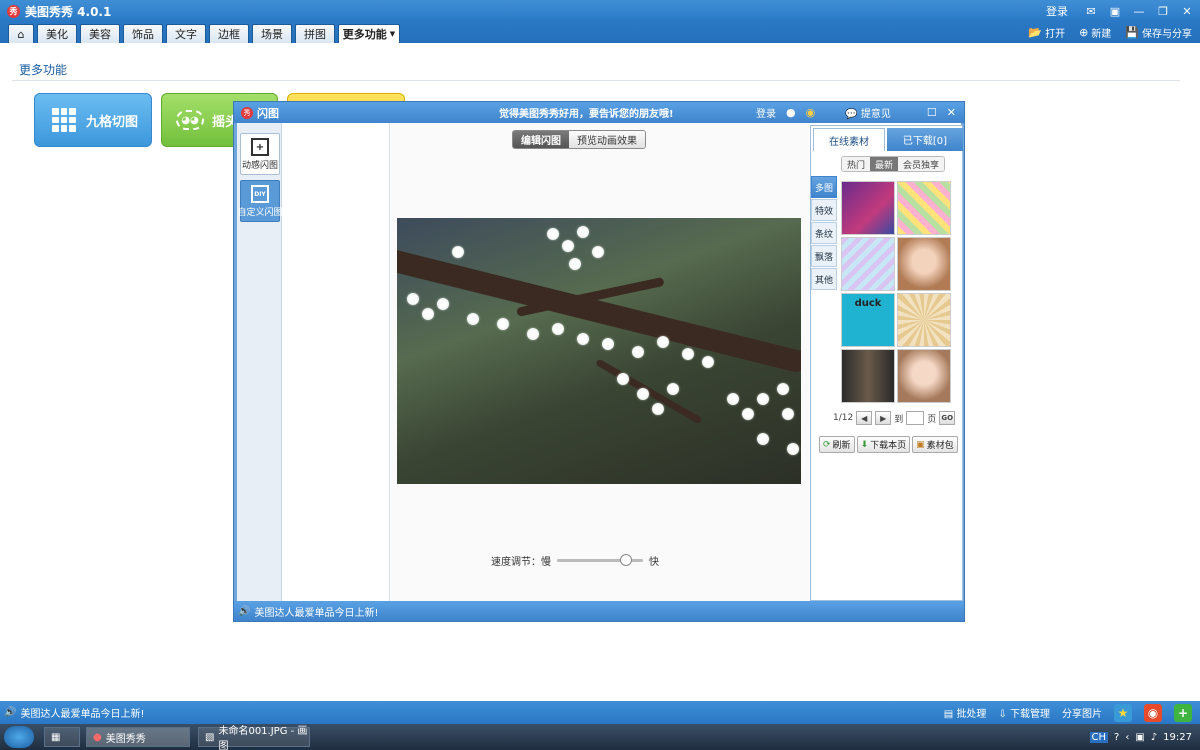  What do you see at coordinates (868, 112) in the screenshot?
I see `feedback-button: 💬 提意见` at bounding box center [868, 112].